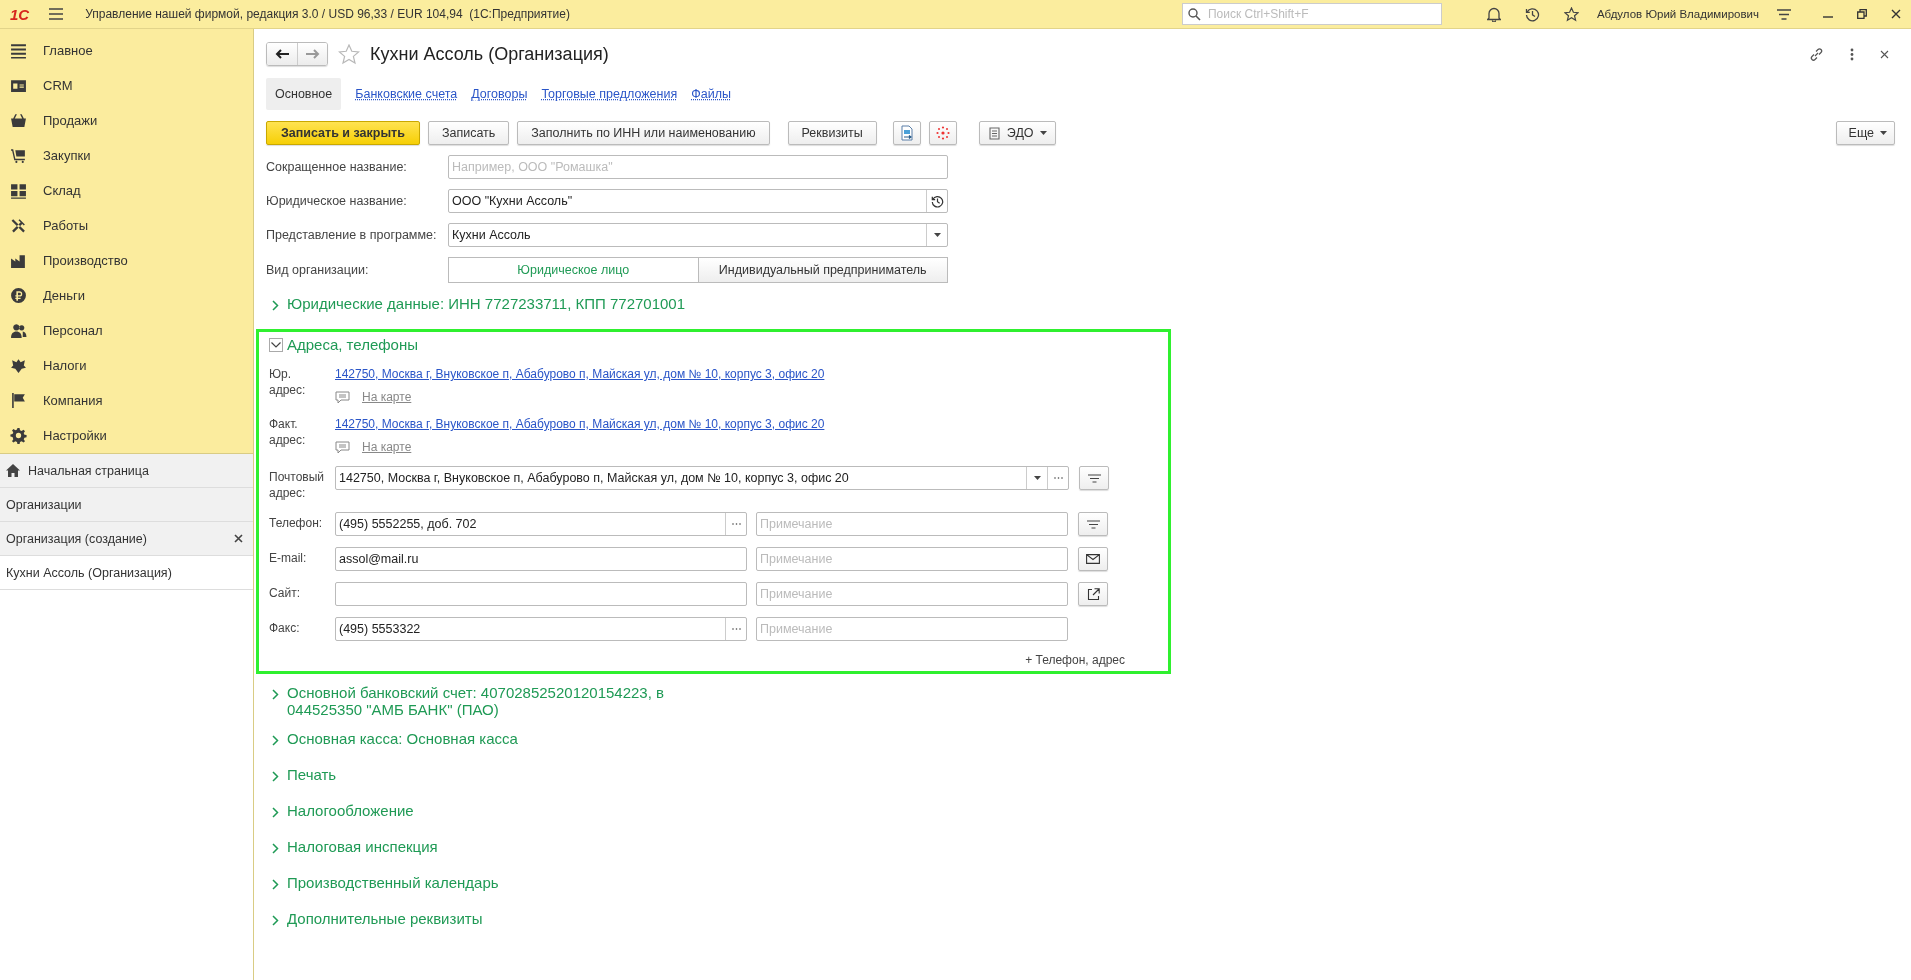  What do you see at coordinates (312, 54) in the screenshot?
I see `right-arrow-icon` at bounding box center [312, 54].